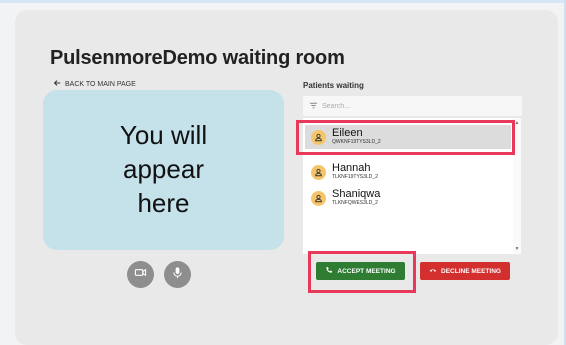 The height and width of the screenshot is (345, 566). Describe the element at coordinates (57, 84) in the screenshot. I see `arrow-left-icon` at that location.